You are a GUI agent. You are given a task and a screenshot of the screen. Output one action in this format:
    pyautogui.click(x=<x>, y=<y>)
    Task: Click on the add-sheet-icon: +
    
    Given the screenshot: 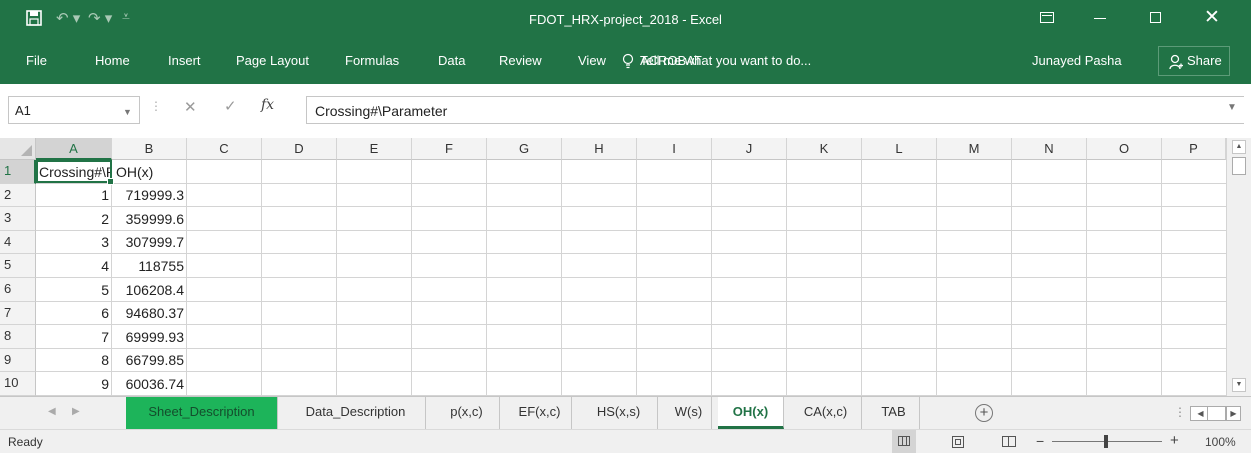 What is the action you would take?
    pyautogui.click(x=984, y=413)
    